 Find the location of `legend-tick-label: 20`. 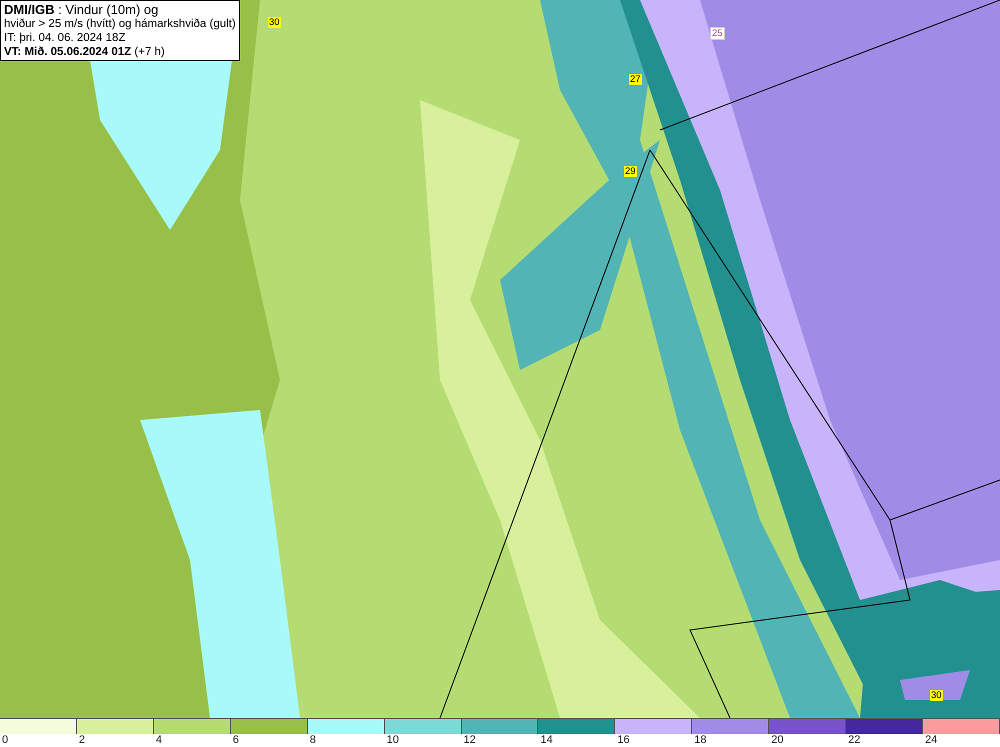

legend-tick-label: 20 is located at coordinates (777, 740).